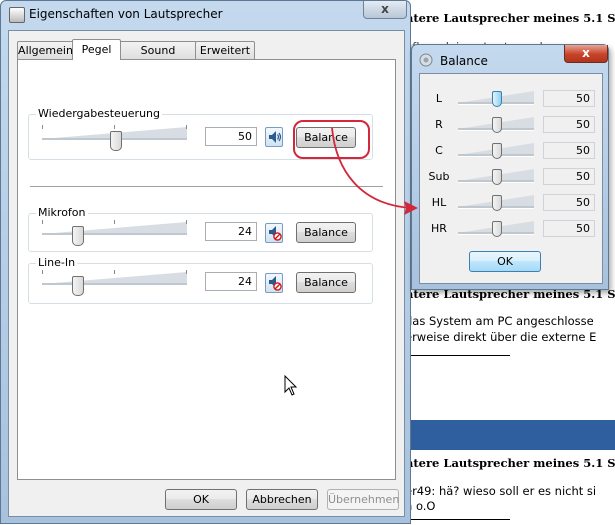 This screenshot has height=525, width=615. What do you see at coordinates (497, 99) in the screenshot?
I see `channel-slider-thumb-l` at bounding box center [497, 99].